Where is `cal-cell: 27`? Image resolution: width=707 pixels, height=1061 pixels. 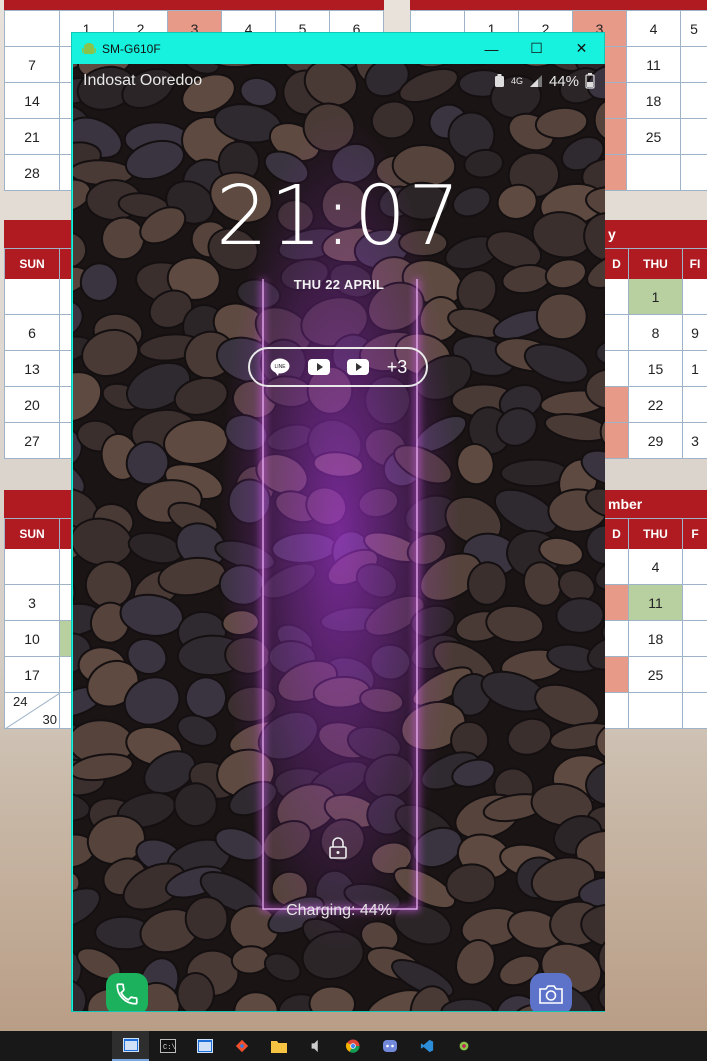
cal-cell: 27 is located at coordinates (32, 441).